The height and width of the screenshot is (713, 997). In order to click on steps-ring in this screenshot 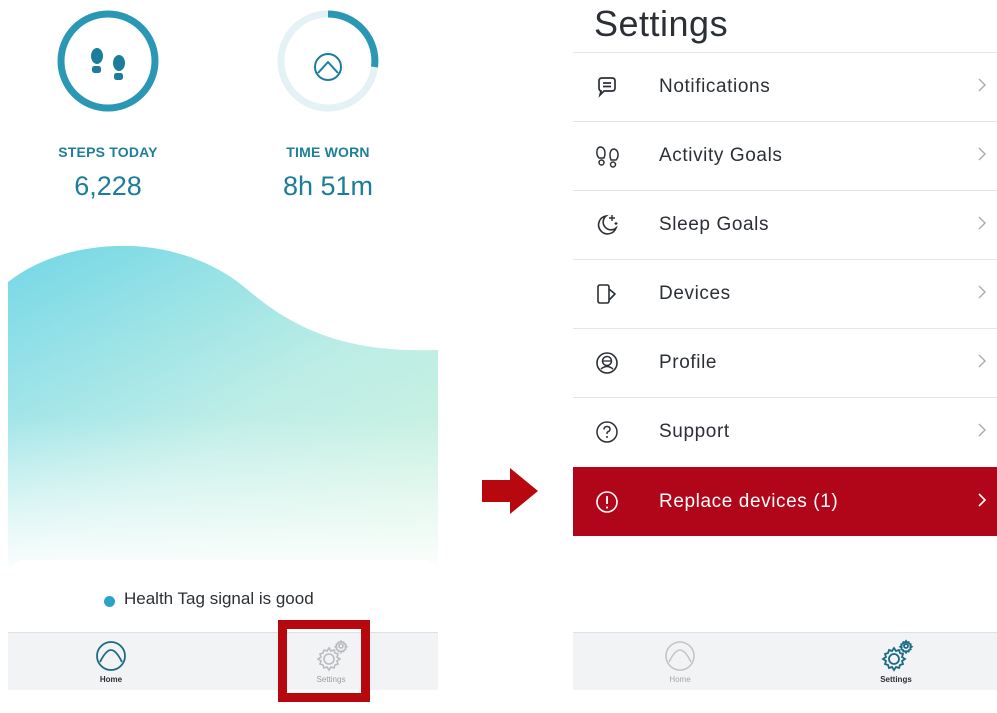, I will do `click(108, 61)`.